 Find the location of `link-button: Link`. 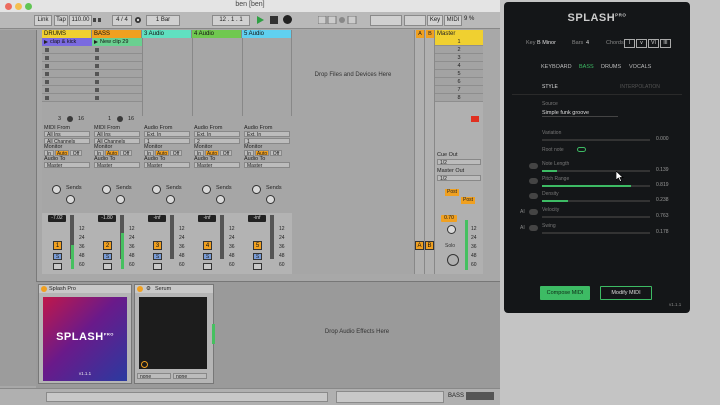

link-button: Link is located at coordinates (43, 20).